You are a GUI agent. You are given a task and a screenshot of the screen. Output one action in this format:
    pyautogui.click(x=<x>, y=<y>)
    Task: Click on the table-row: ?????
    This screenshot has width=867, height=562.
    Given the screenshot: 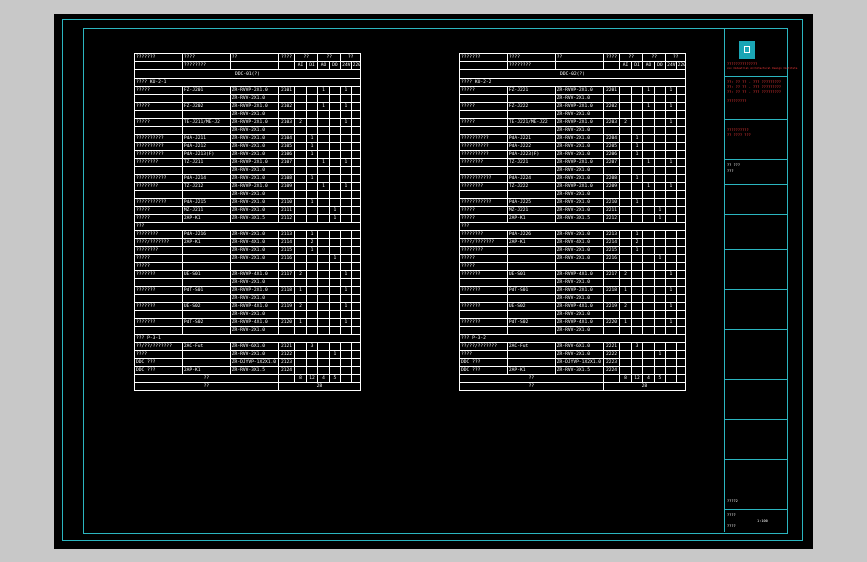 What is the action you would take?
    pyautogui.click(x=573, y=266)
    